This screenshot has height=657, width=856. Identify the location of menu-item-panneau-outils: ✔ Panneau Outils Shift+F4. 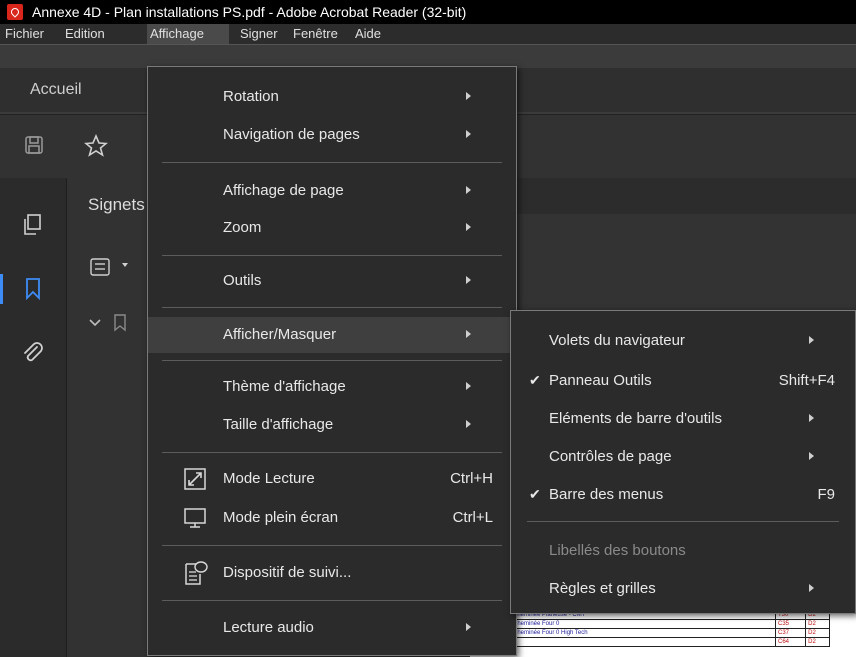
(683, 381).